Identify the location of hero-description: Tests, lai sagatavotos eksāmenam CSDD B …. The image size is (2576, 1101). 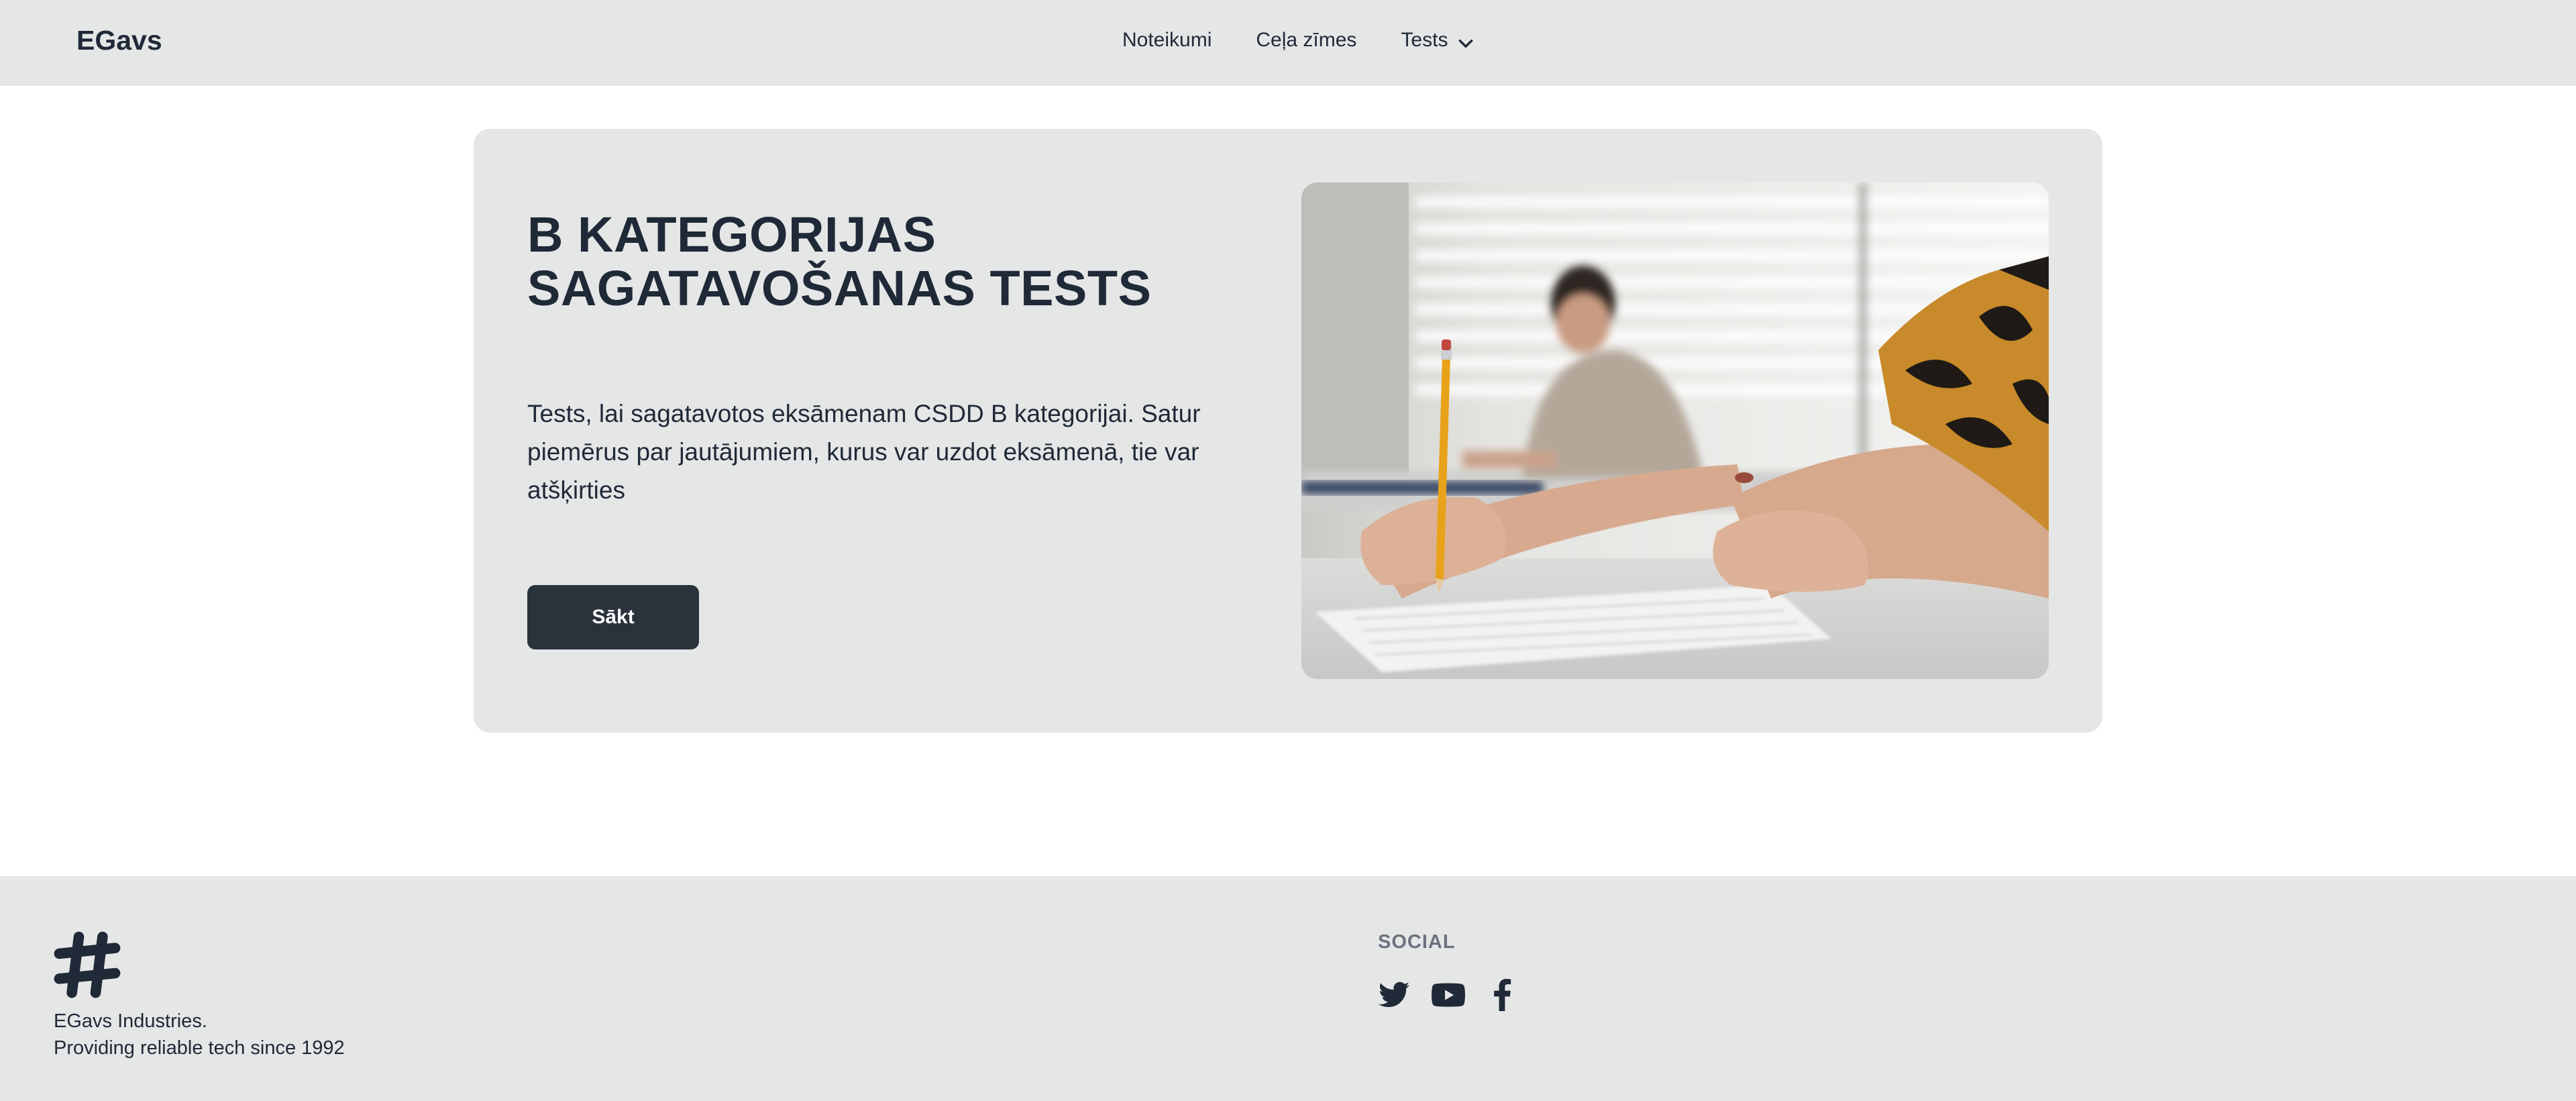
(864, 452).